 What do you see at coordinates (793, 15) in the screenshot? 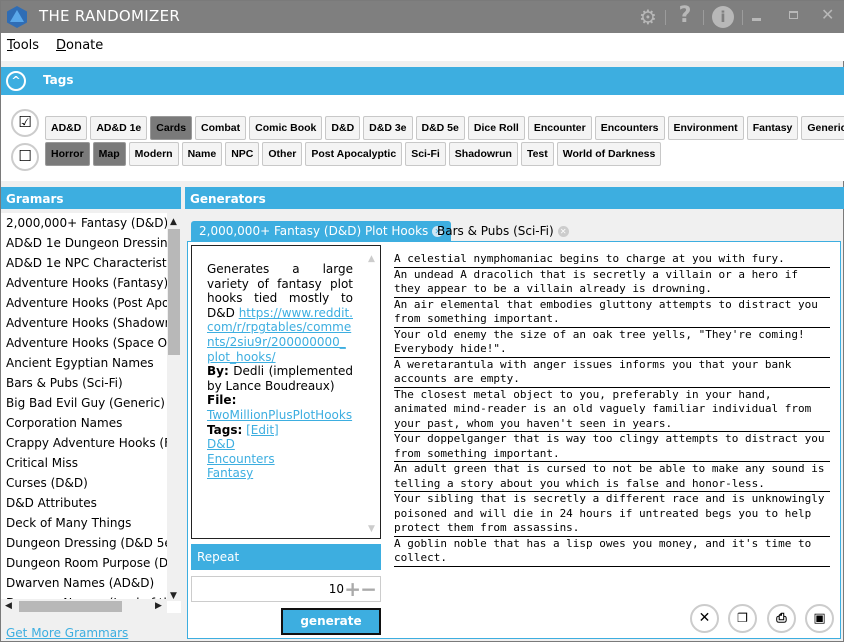
I see `maximize-icon` at bounding box center [793, 15].